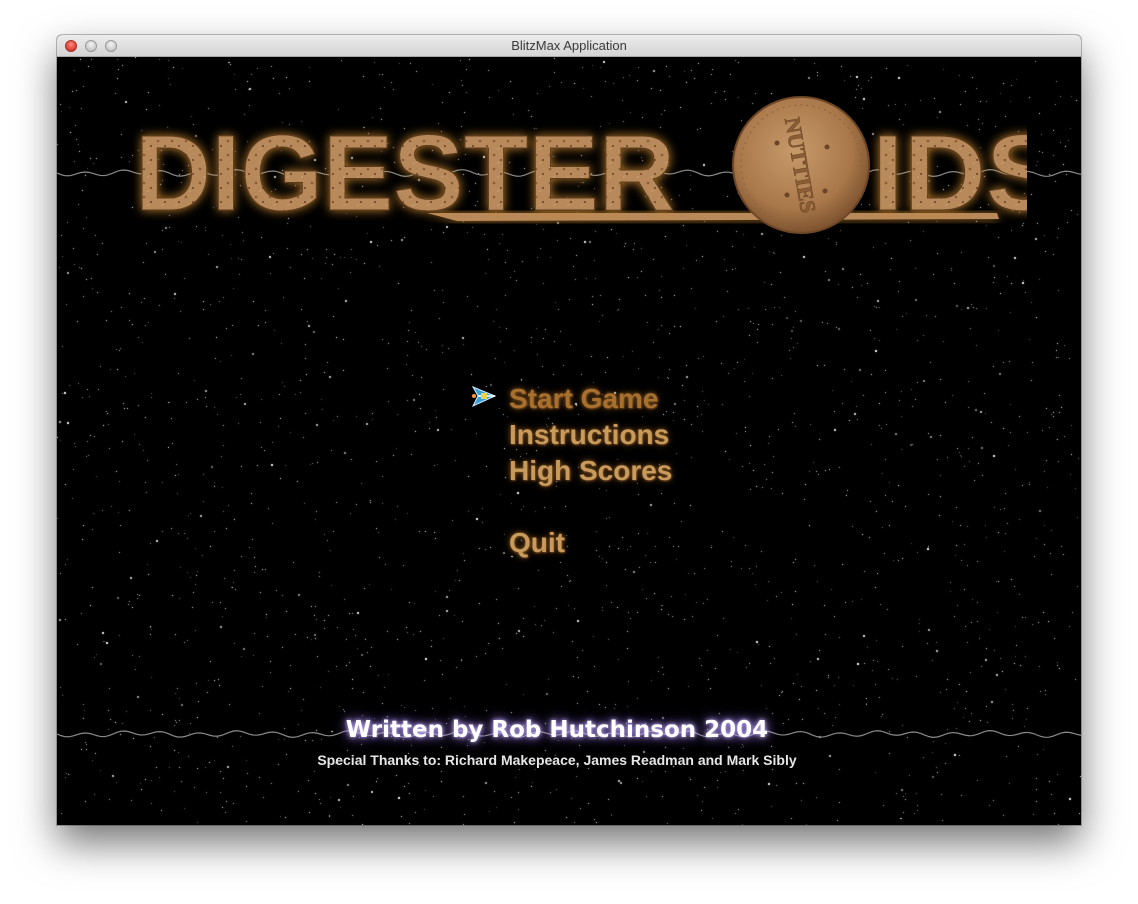 The height and width of the screenshot is (904, 1138). I want to click on window-title: BlitzMax Application, so click(569, 45).